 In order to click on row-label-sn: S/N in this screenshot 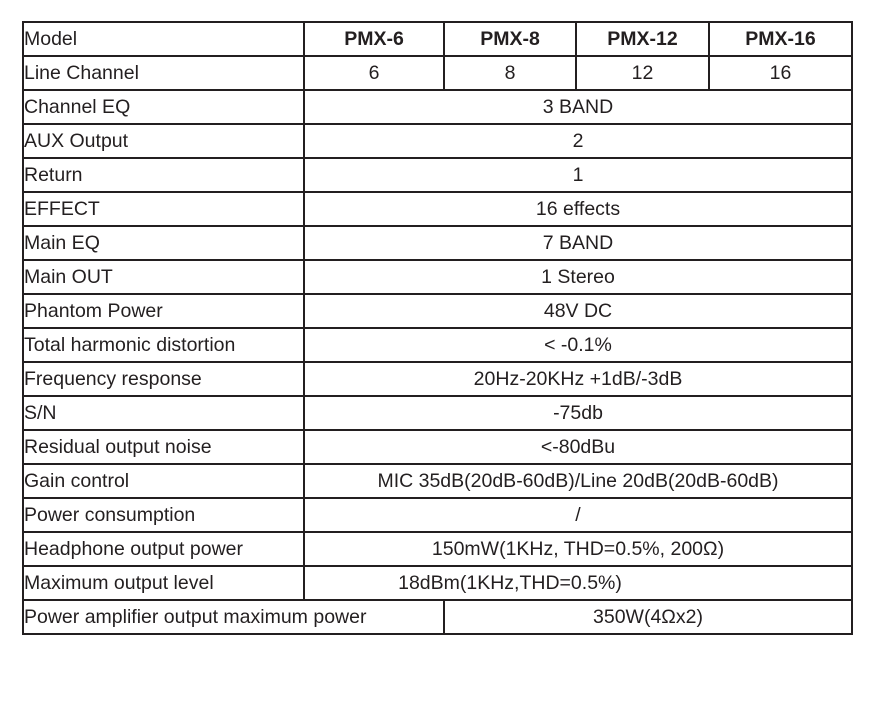, I will do `click(163, 413)`.